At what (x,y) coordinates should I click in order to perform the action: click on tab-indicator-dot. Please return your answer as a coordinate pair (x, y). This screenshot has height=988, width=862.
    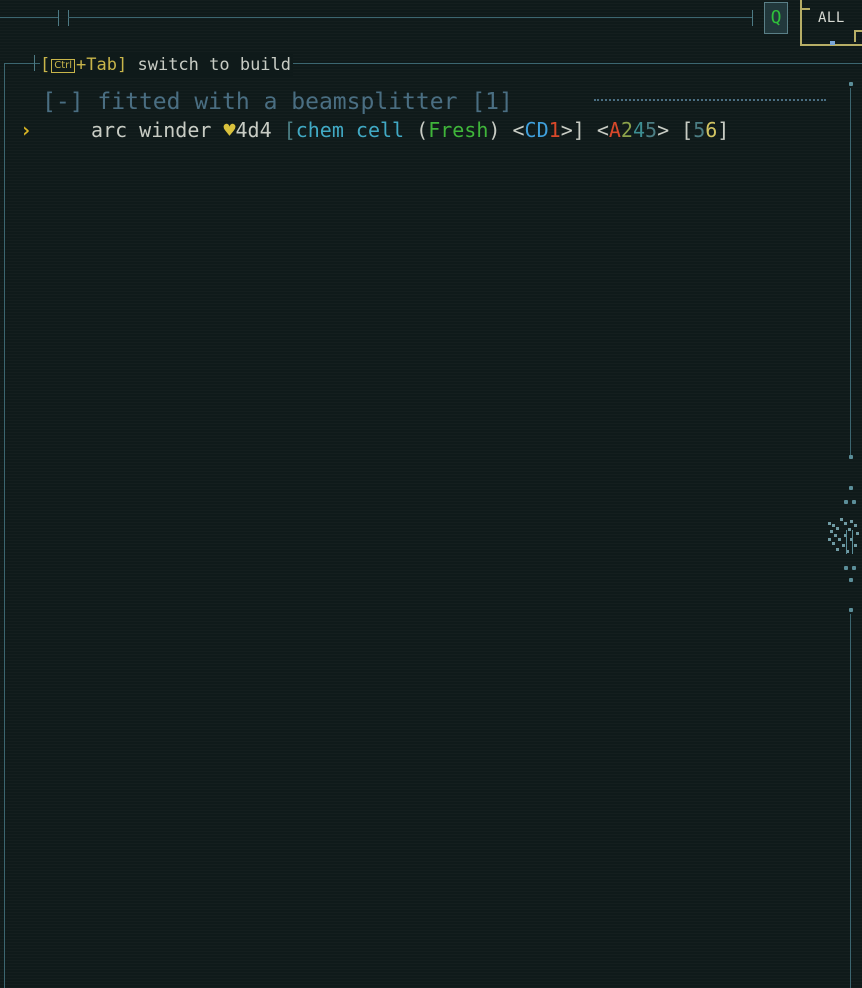
    Looking at the image, I should click on (832, 43).